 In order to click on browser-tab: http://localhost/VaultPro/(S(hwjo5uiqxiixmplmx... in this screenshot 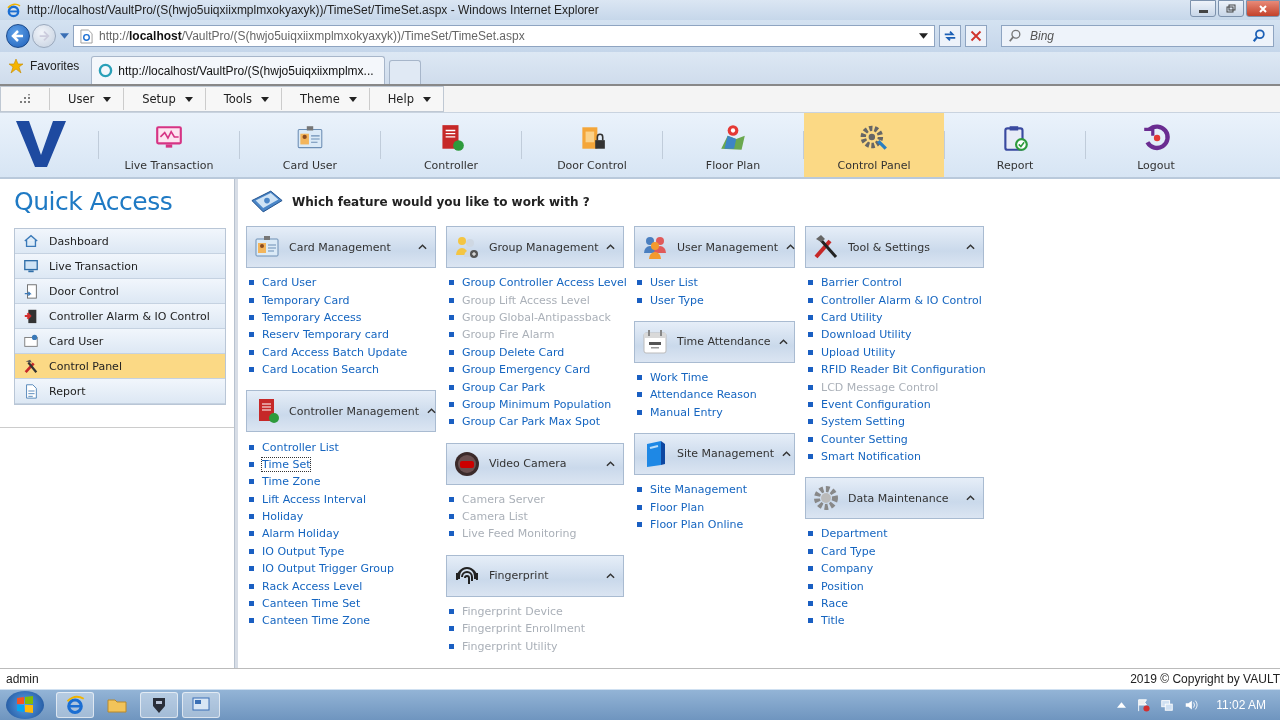, I will do `click(238, 70)`.